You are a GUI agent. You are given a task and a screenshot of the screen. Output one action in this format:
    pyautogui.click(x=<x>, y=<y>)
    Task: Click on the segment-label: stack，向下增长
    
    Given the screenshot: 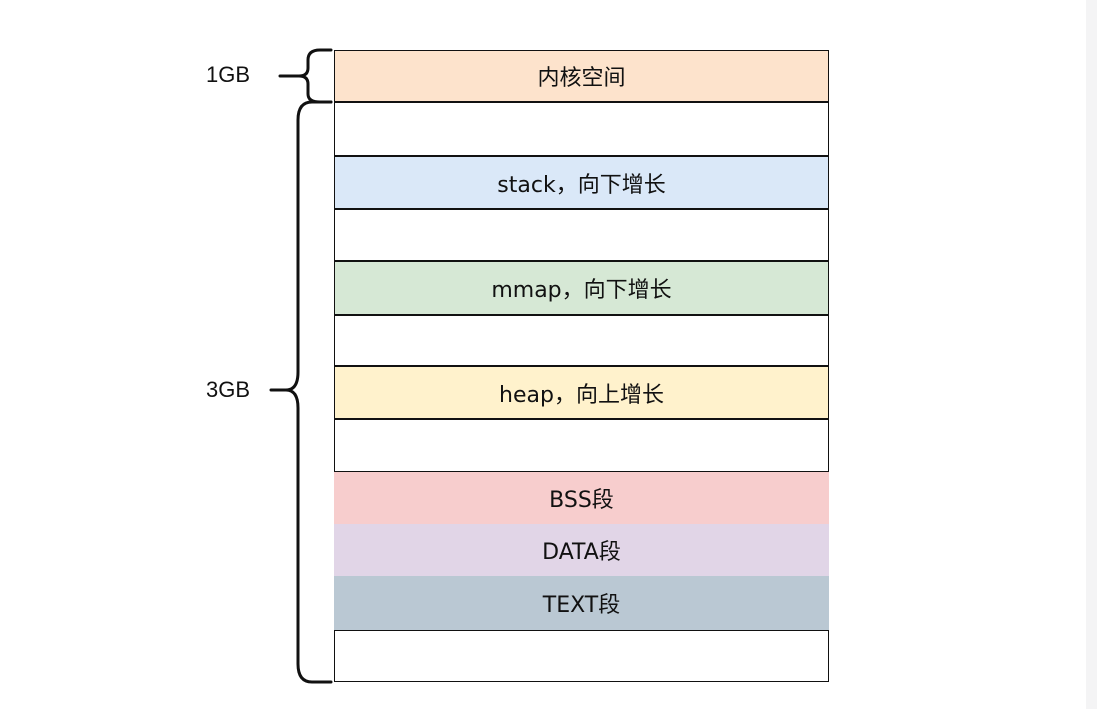 What is the action you would take?
    pyautogui.click(x=581, y=185)
    